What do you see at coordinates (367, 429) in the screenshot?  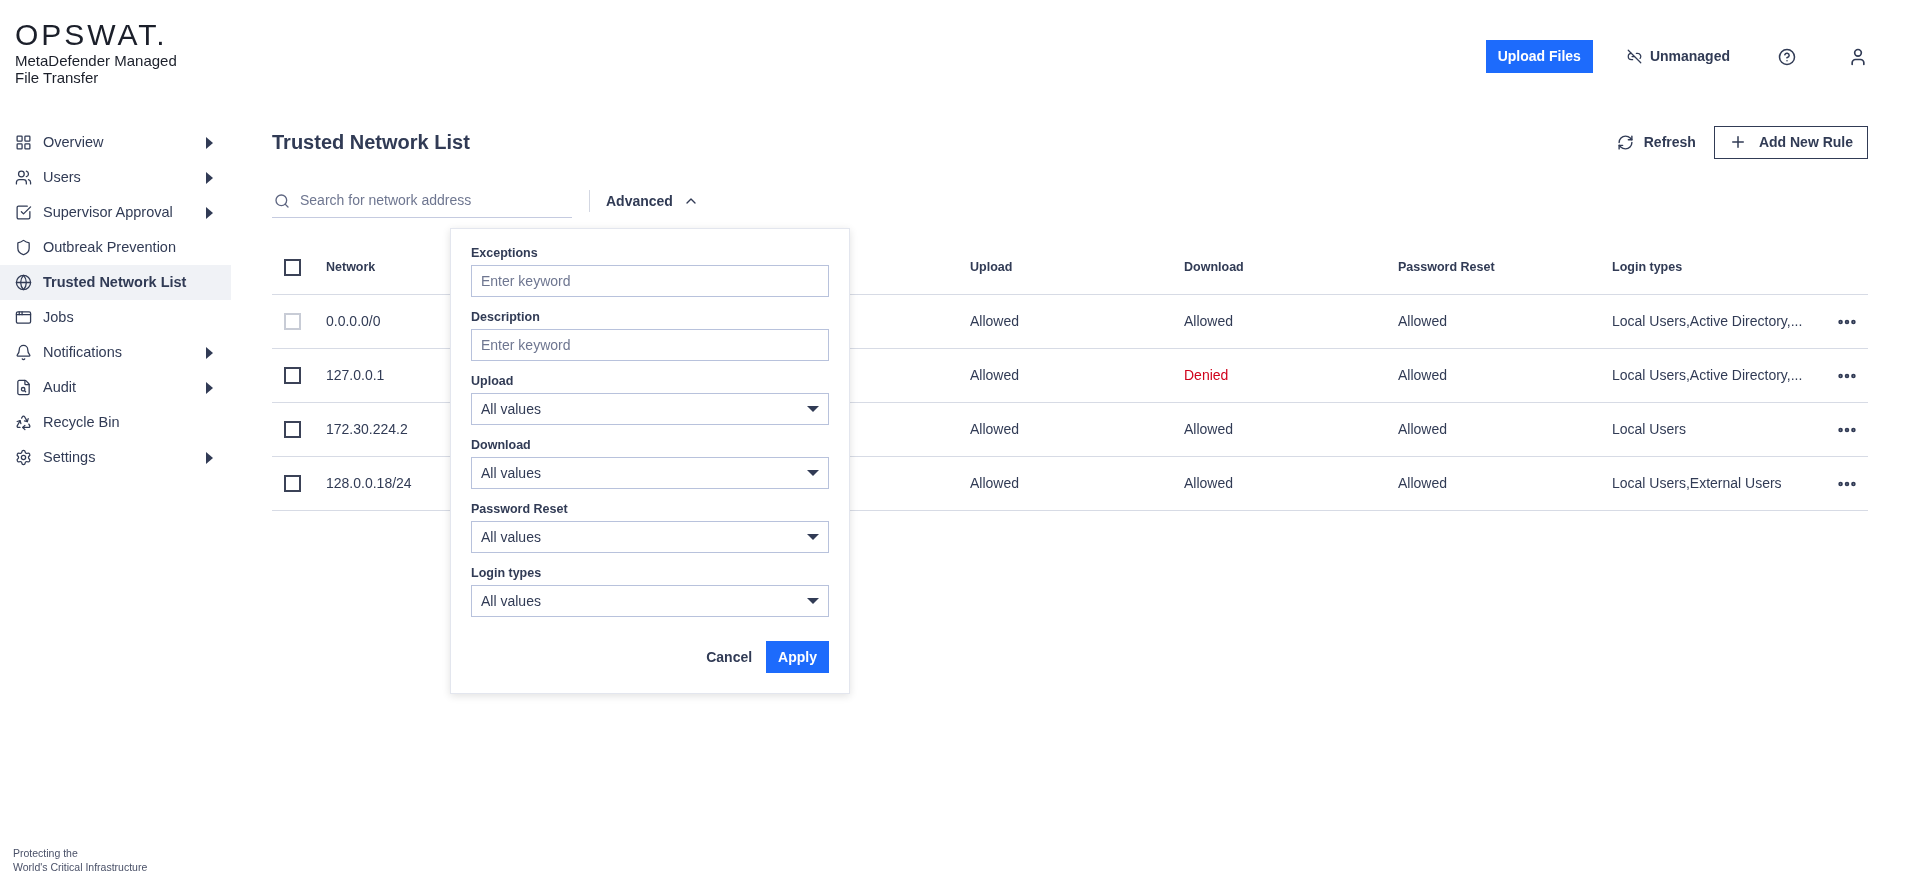 I see `table-cell: 172.30.224.2` at bounding box center [367, 429].